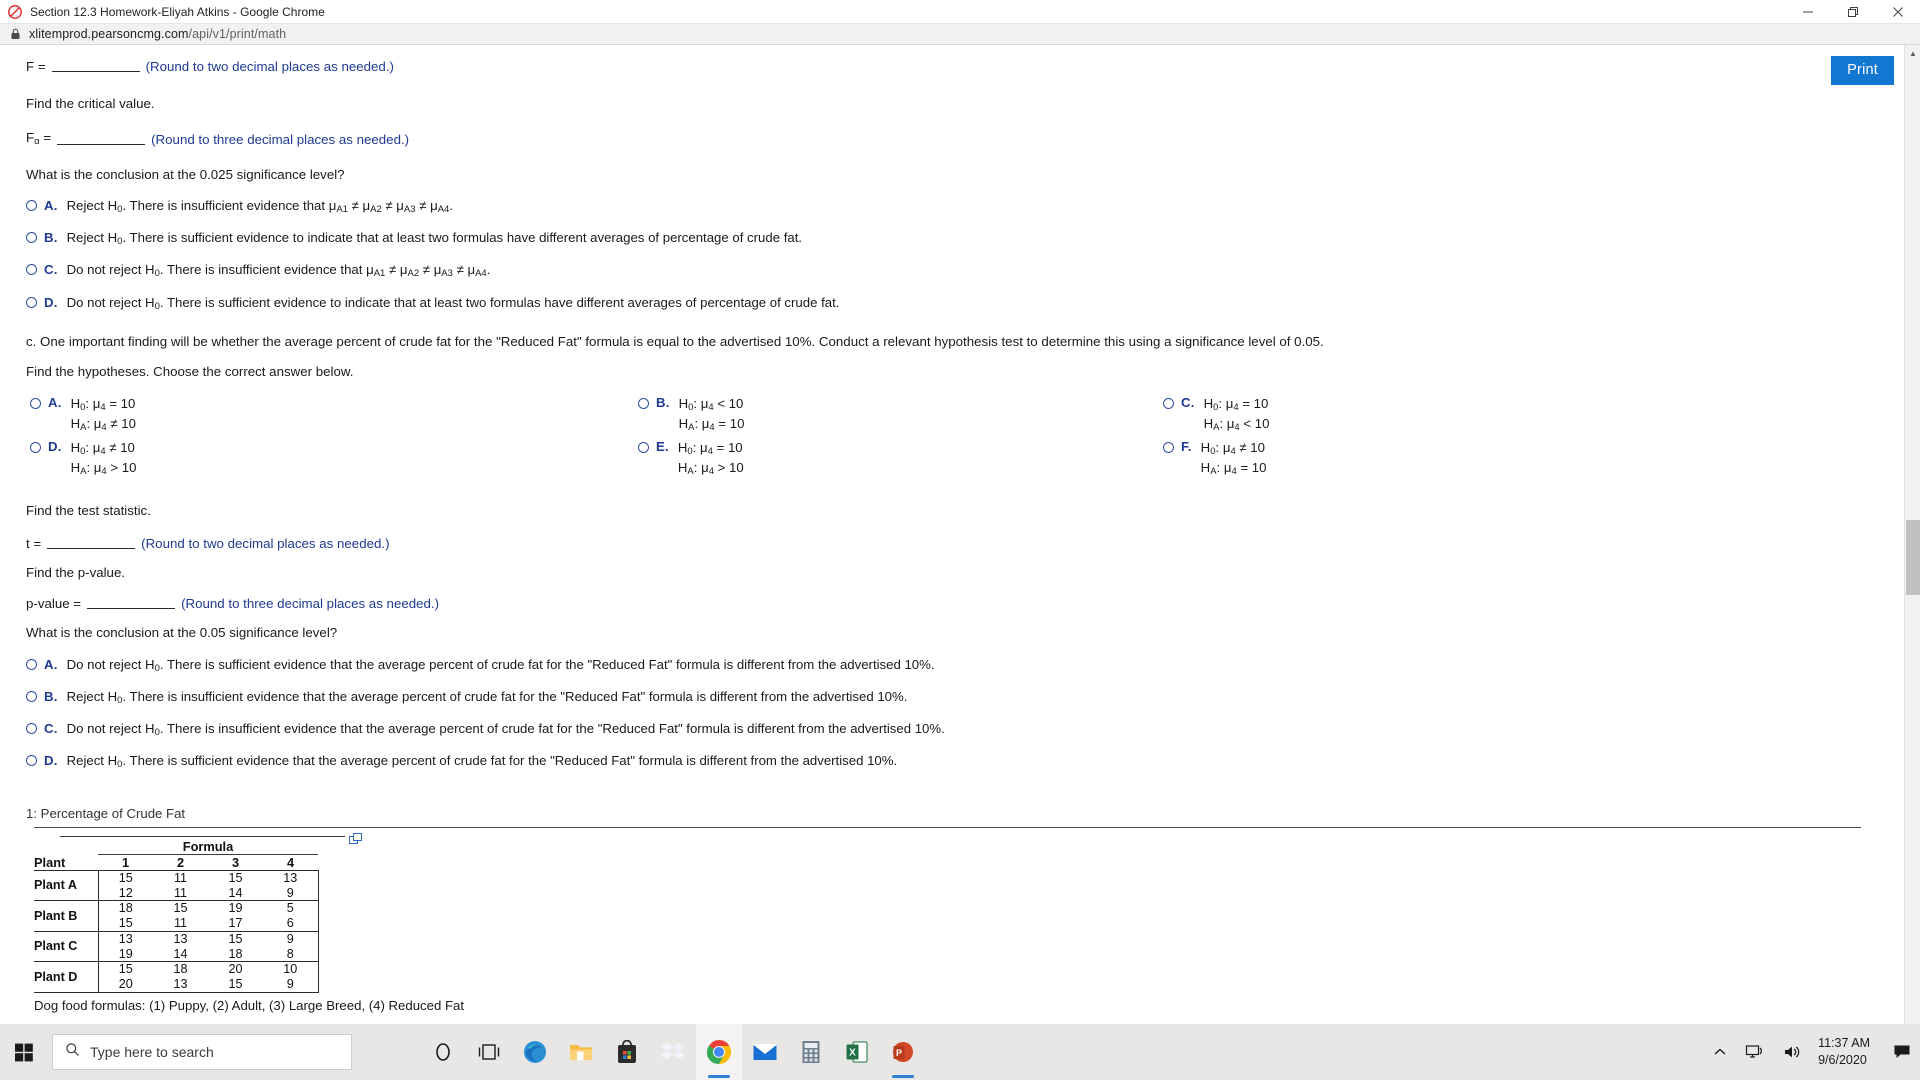 The image size is (1920, 1080). Describe the element at coordinates (235, 924) in the screenshot. I see `cell-b-2-3: 17` at that location.